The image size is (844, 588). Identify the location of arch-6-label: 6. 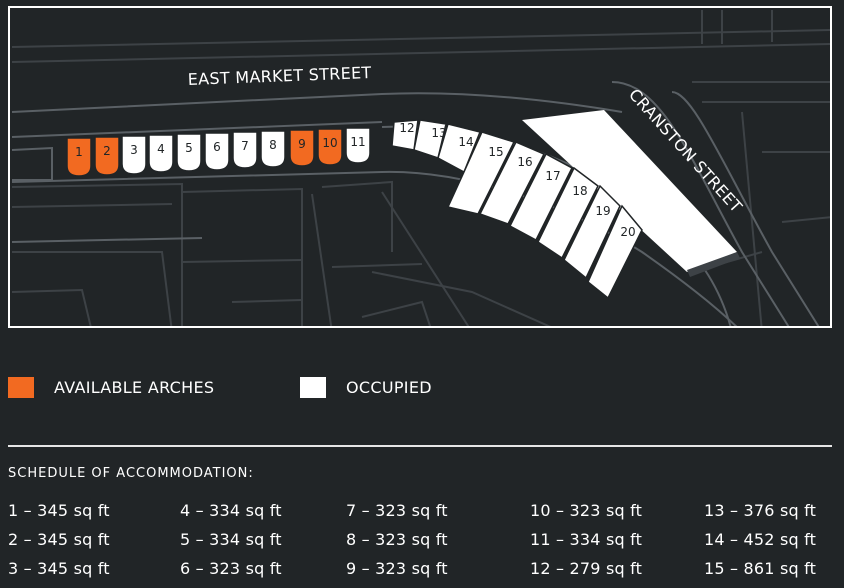
(217, 147).